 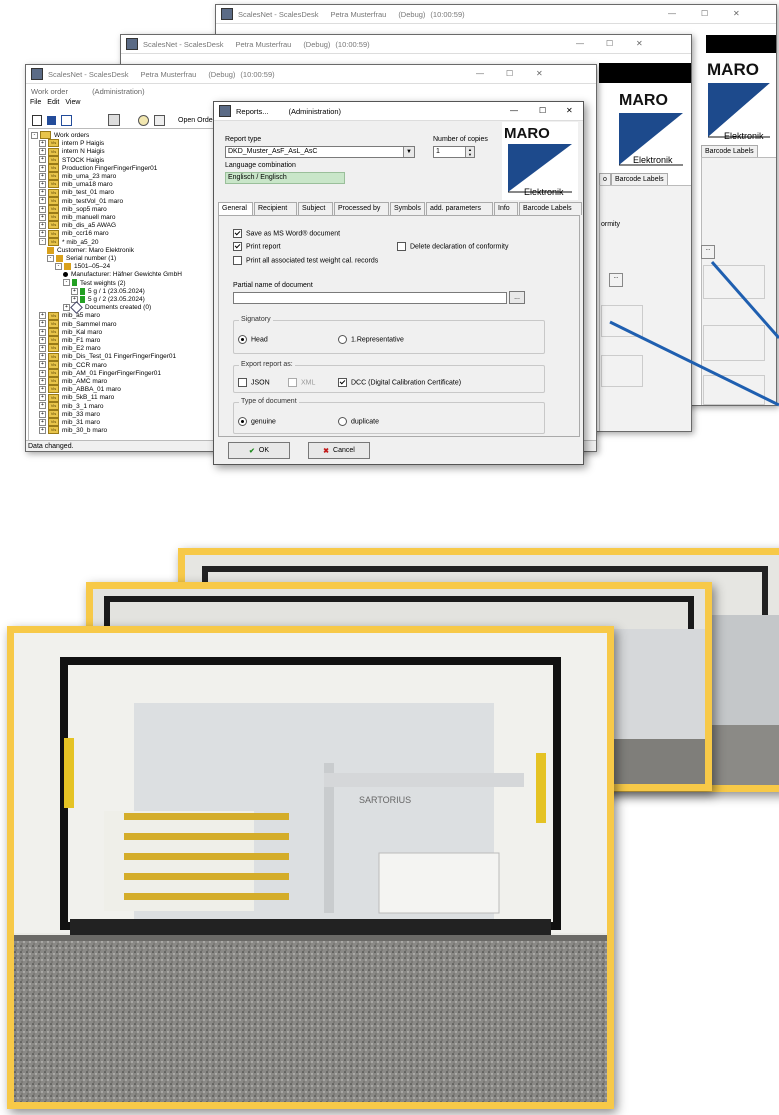 I want to click on cancel-button: ✖ Cancel, so click(x=339, y=450).